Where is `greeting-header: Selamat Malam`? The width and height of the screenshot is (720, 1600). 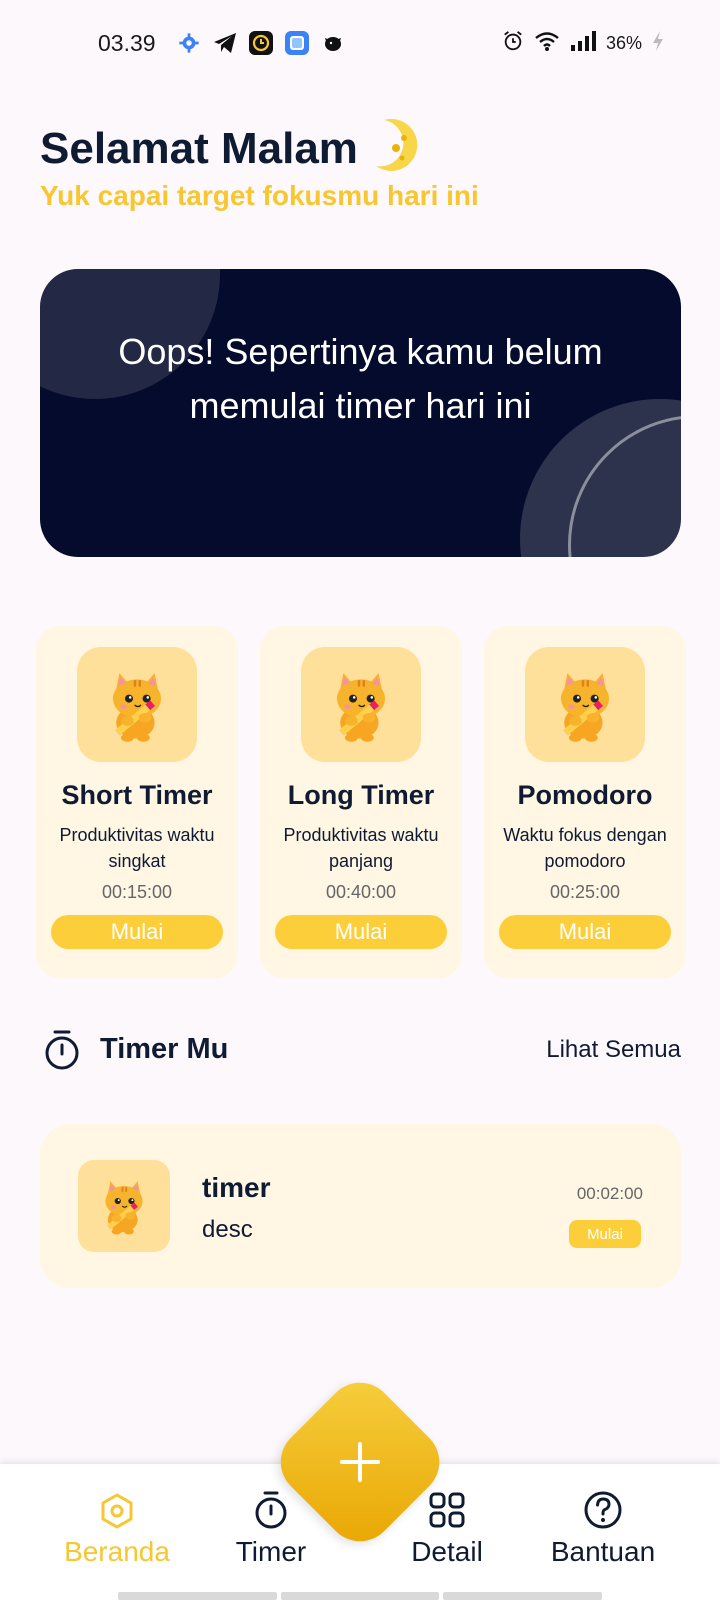
greeting-header: Selamat Malam is located at coordinates (229, 148).